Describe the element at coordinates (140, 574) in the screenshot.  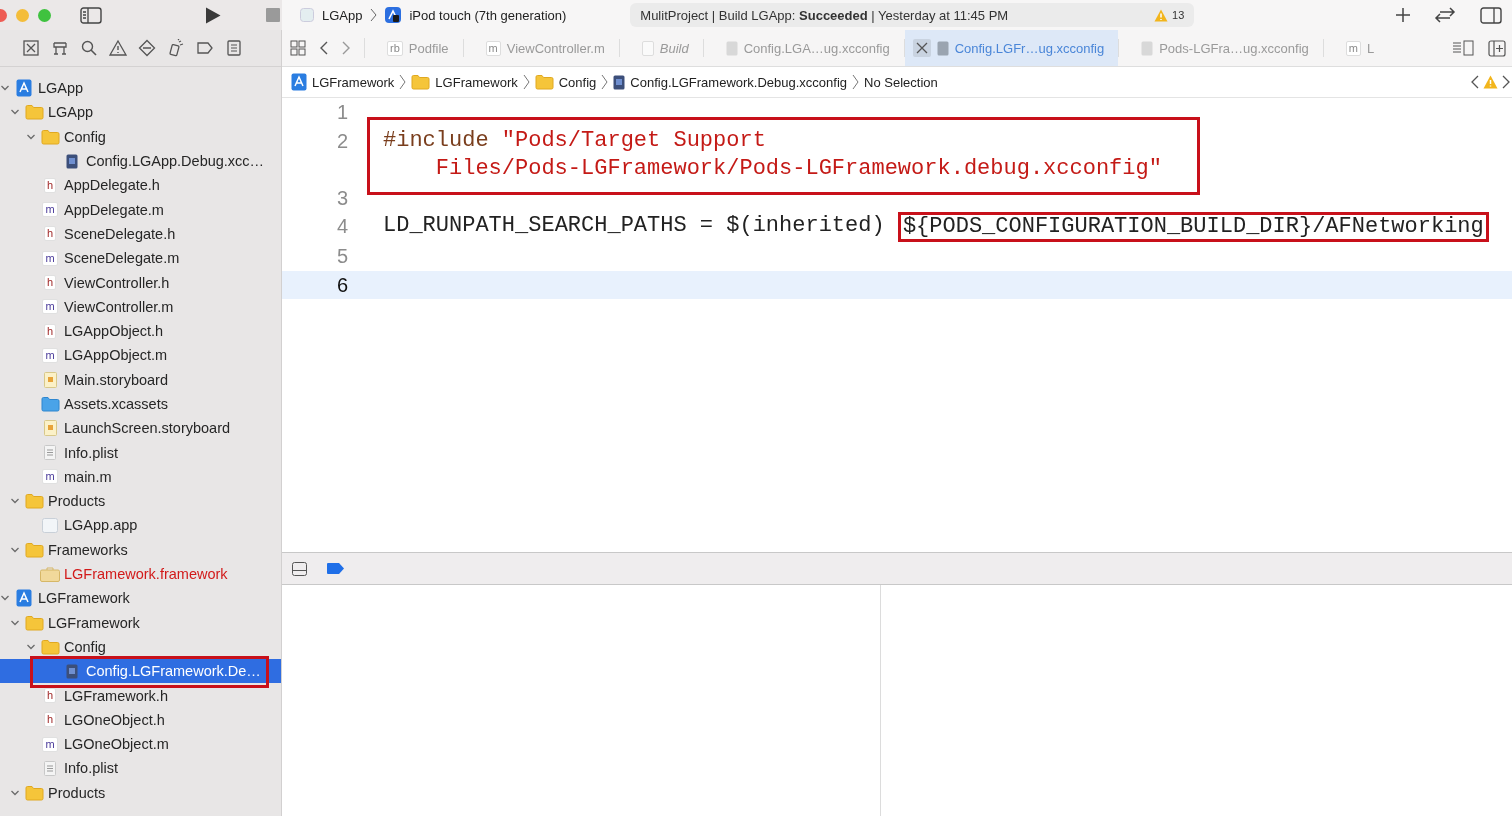
I see `file-tree-item: LGFramework.framework` at that location.